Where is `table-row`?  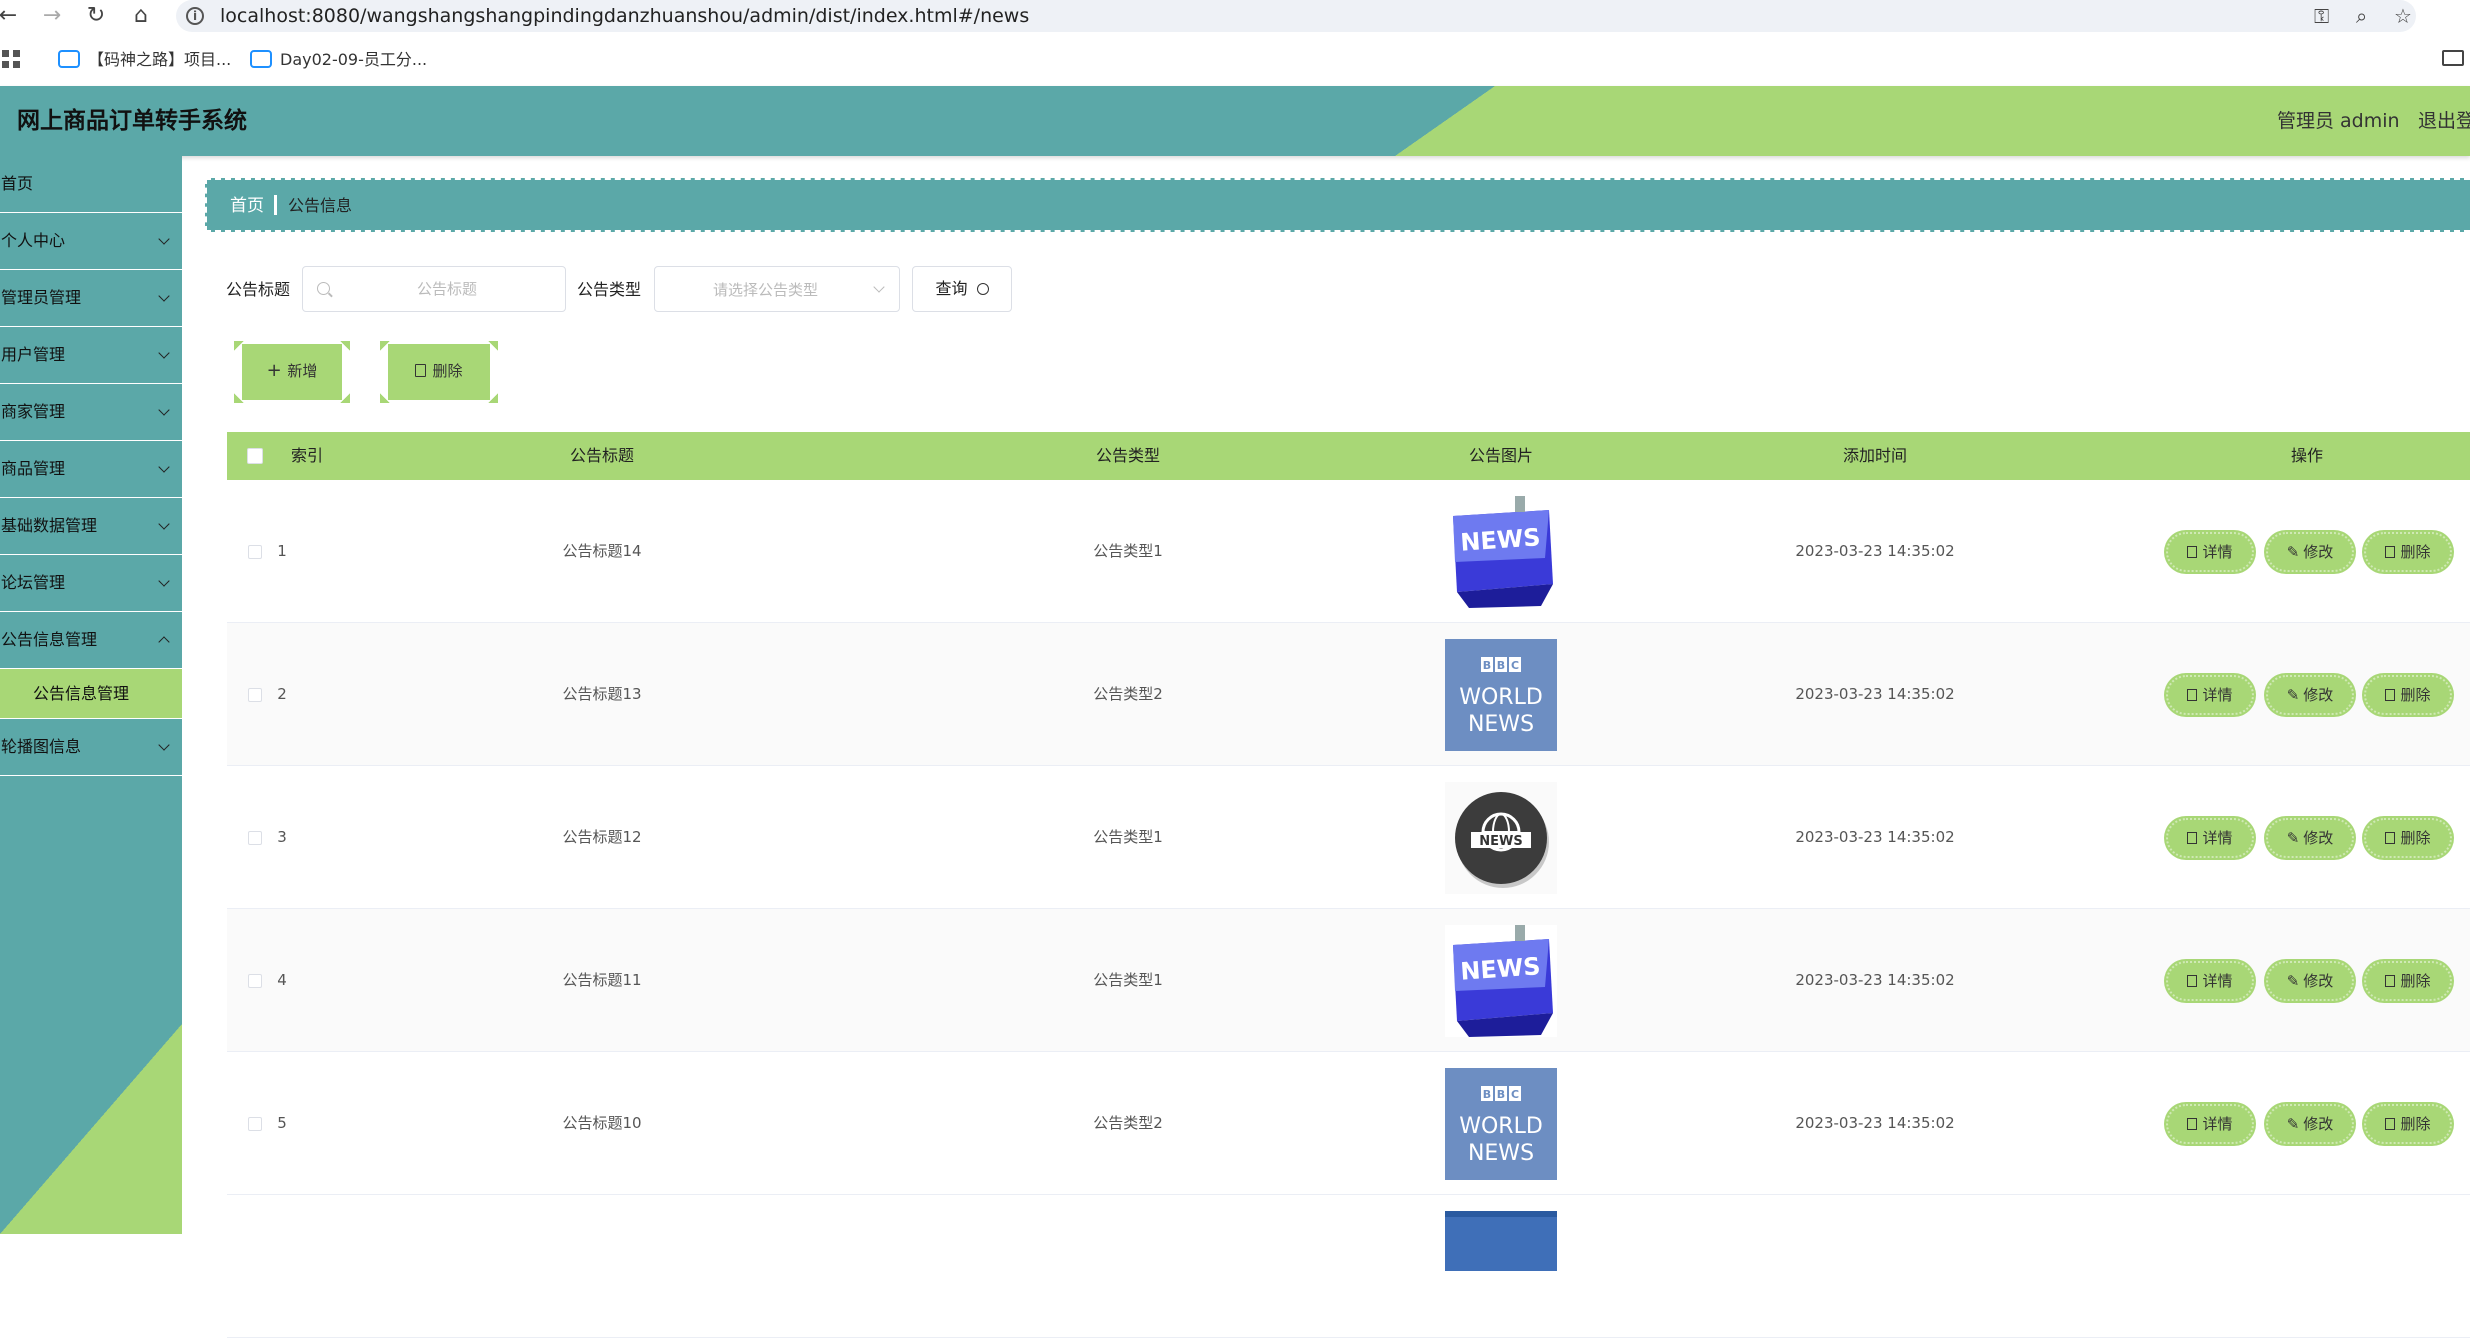
table-row is located at coordinates (1348, 1266).